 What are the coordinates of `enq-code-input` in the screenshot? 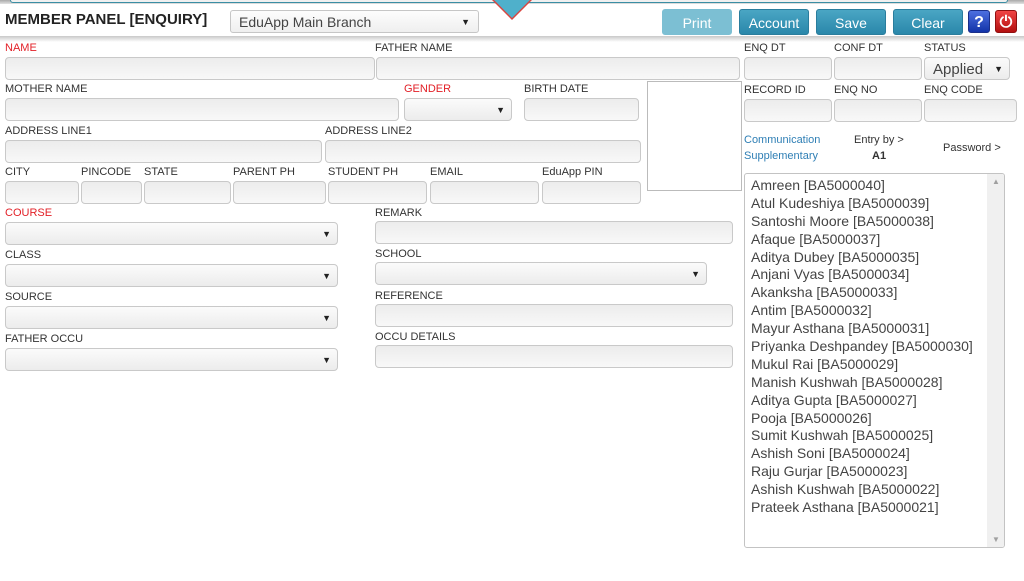 It's located at (970, 110).